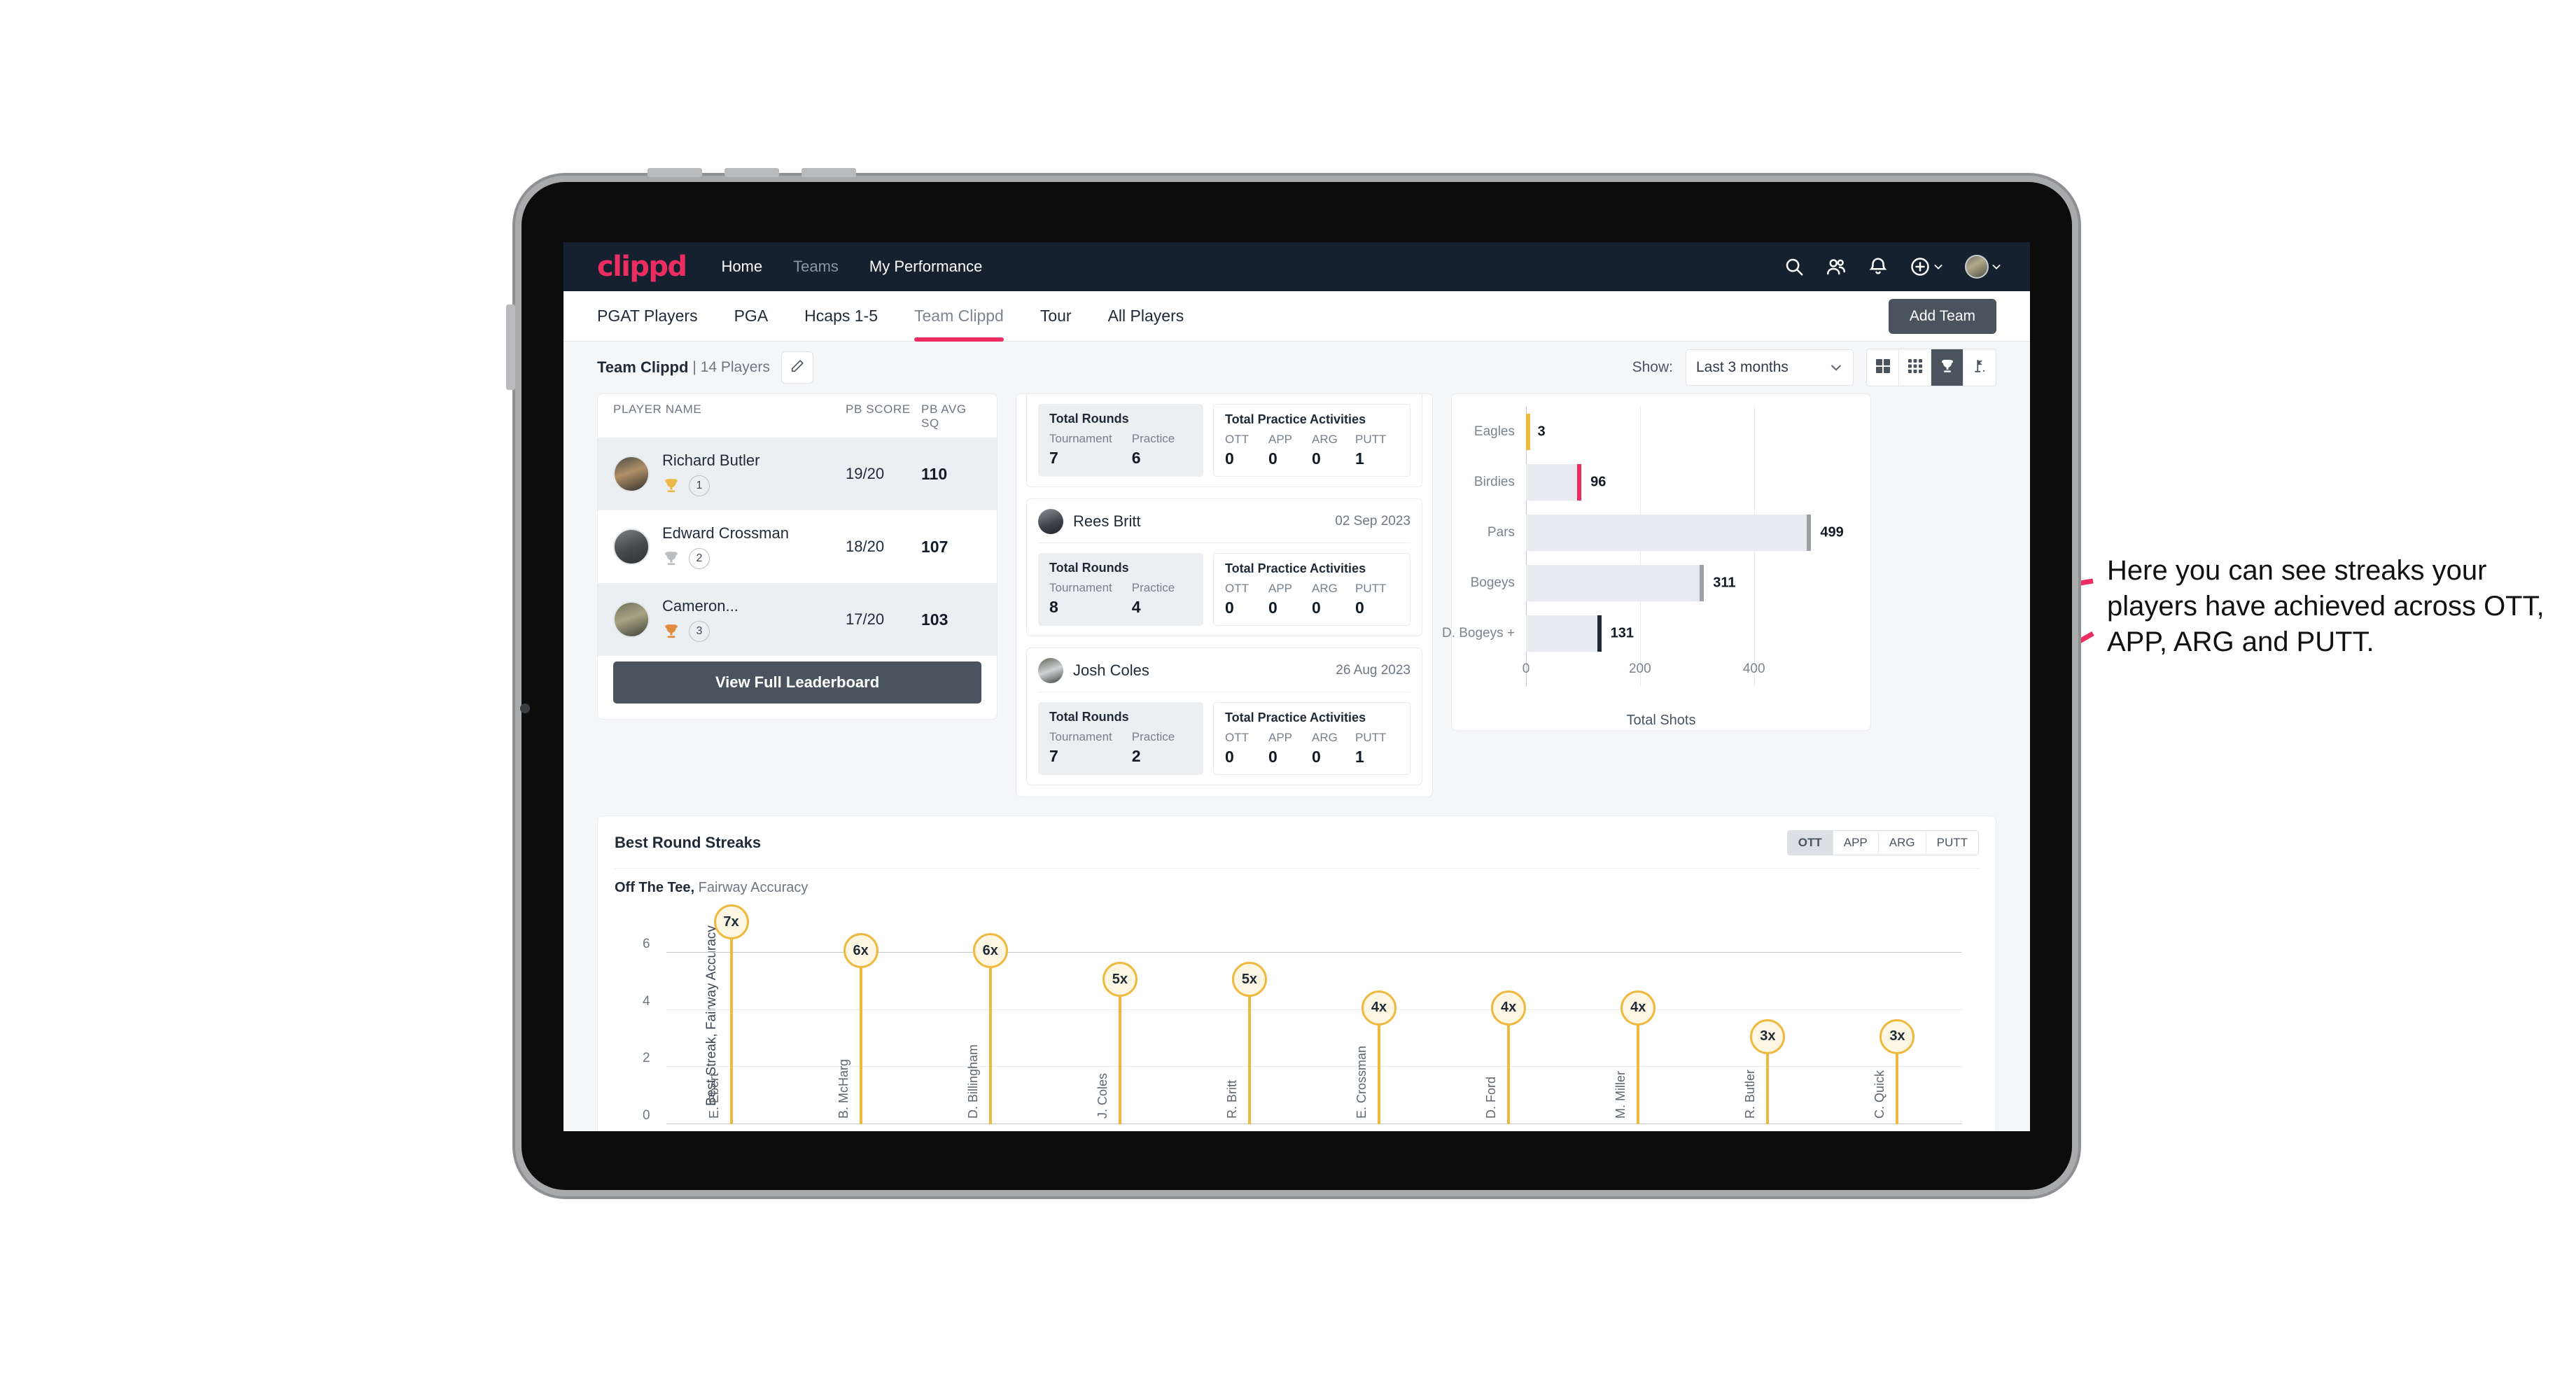 The image size is (2576, 1386). Describe the element at coordinates (1229, 458) in the screenshot. I see `ott-value: 0` at that location.